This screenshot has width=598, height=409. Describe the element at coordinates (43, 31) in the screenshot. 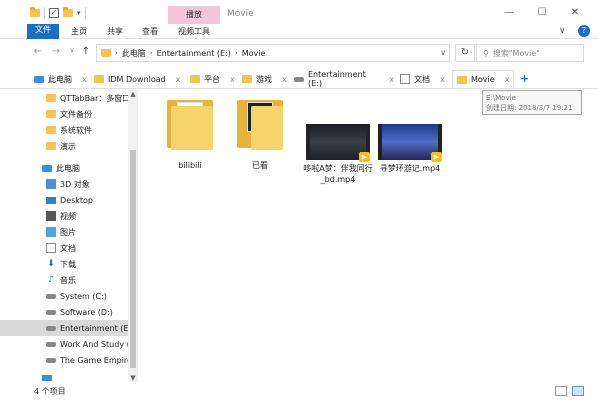

I see `tab-file: 文件` at that location.